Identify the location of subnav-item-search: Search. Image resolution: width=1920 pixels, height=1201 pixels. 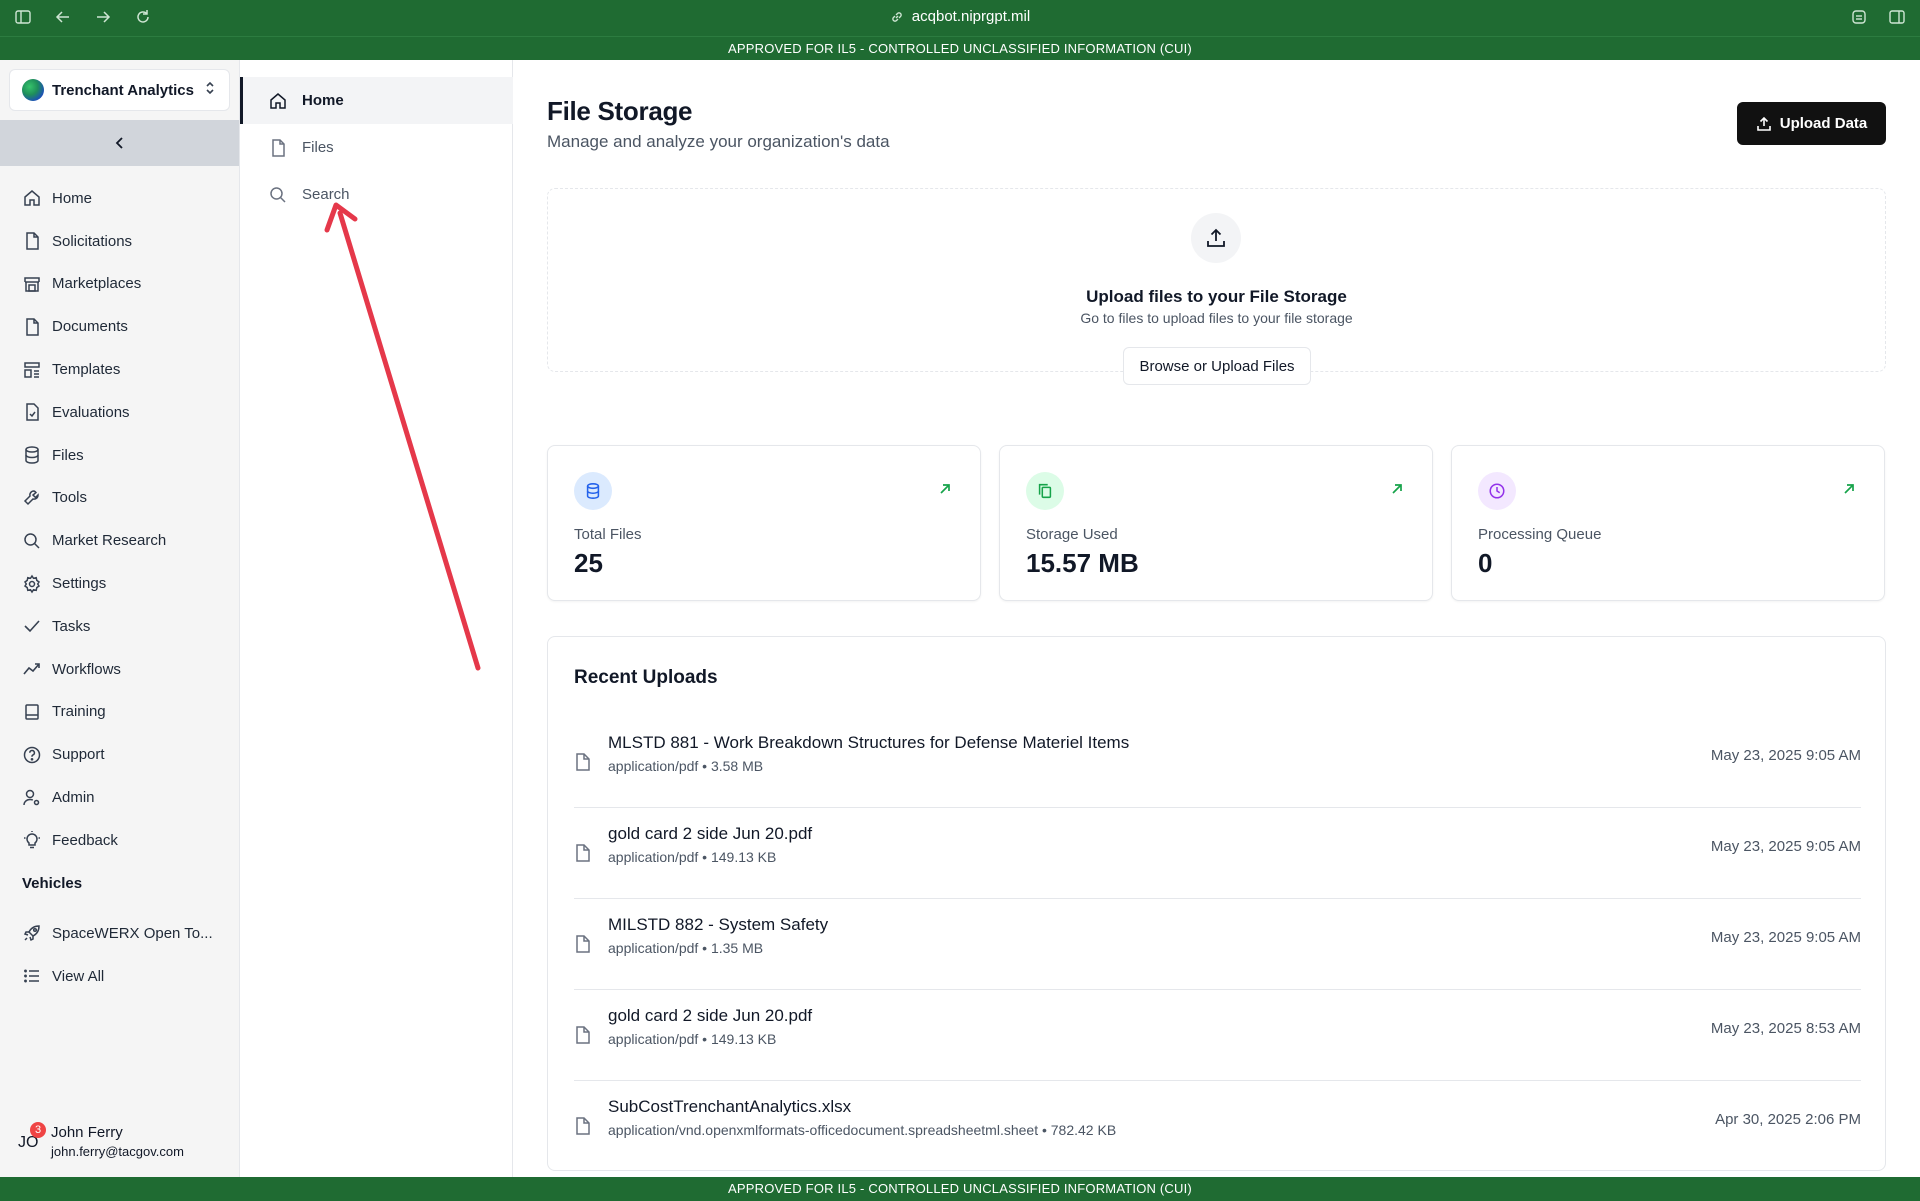
(376, 194).